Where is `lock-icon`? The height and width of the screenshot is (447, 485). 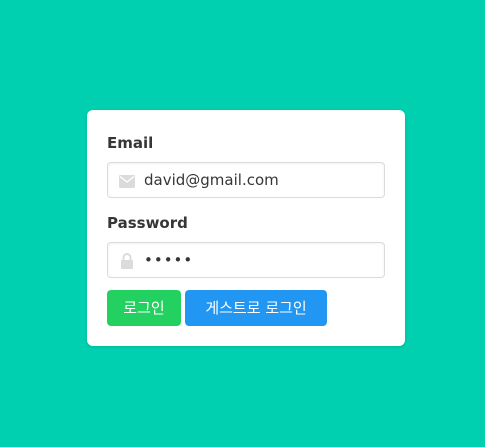 lock-icon is located at coordinates (127, 261).